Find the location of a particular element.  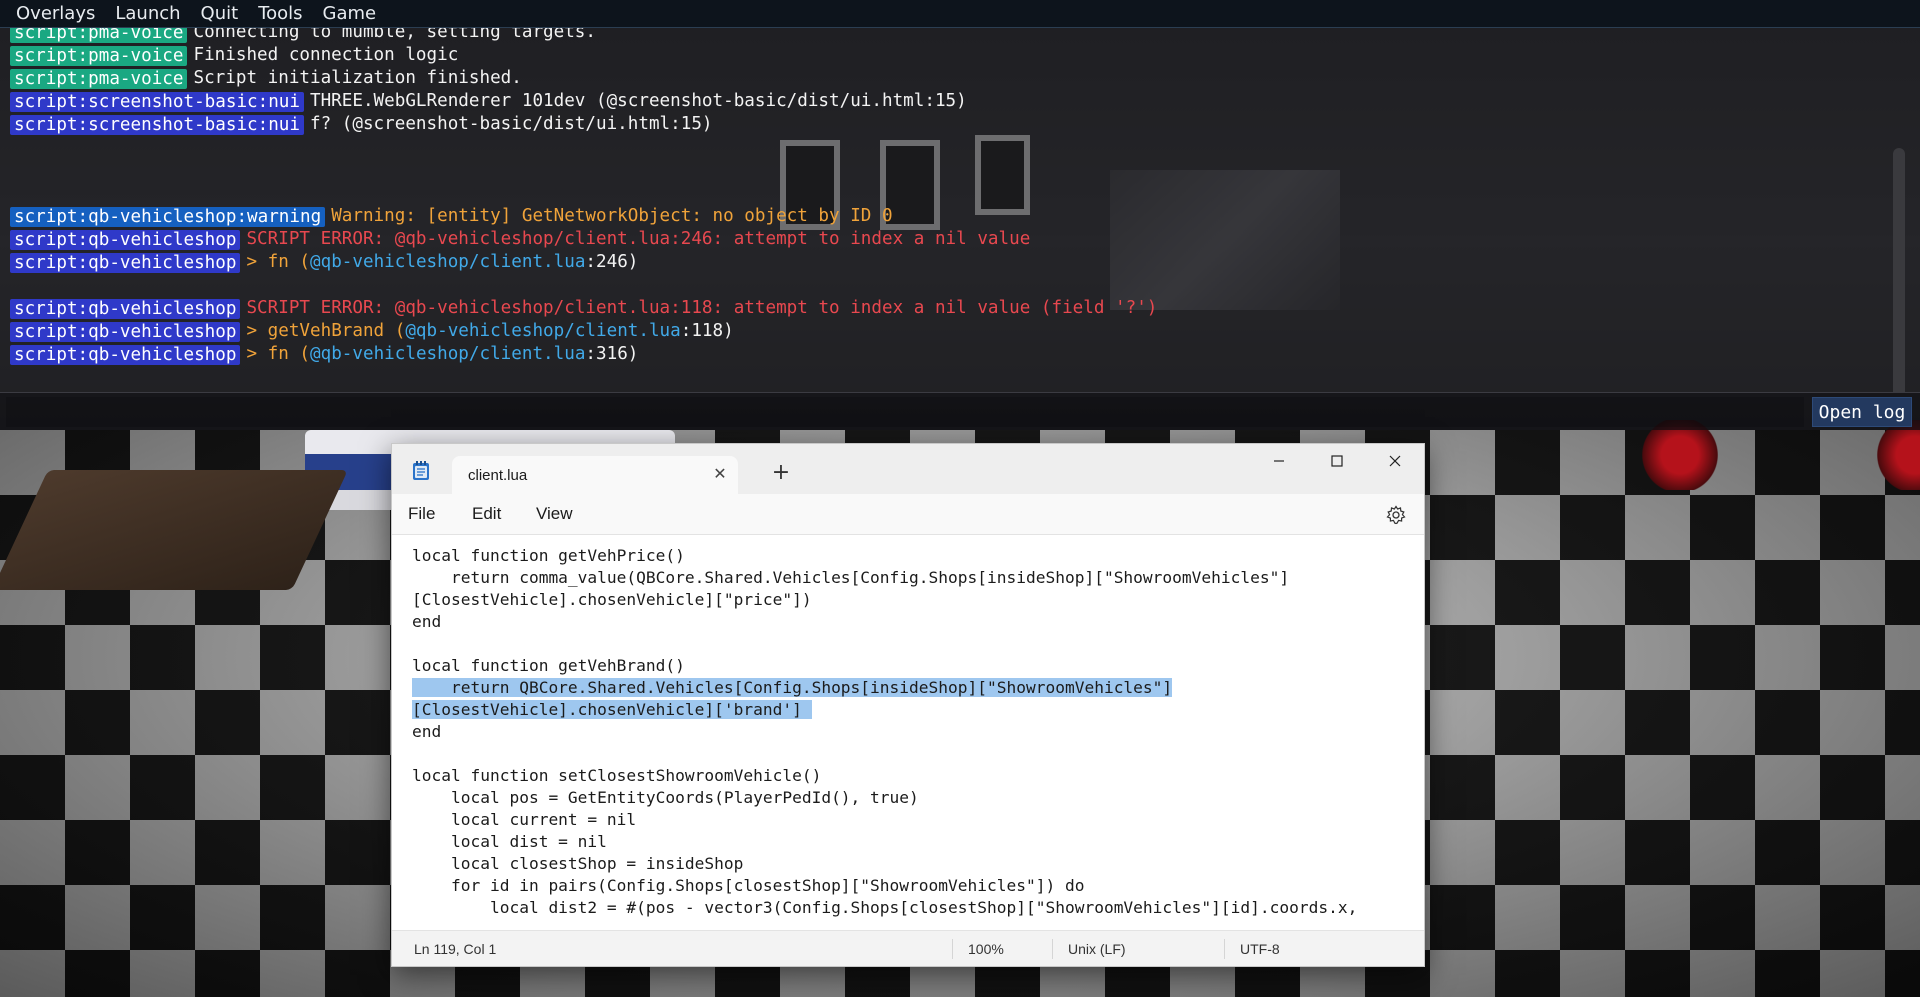

code-line: local closestShop = insideShop is located at coordinates (884, 864).